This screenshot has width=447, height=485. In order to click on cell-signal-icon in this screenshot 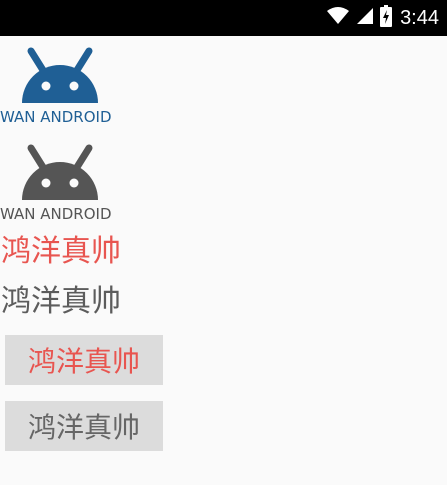, I will do `click(365, 18)`.